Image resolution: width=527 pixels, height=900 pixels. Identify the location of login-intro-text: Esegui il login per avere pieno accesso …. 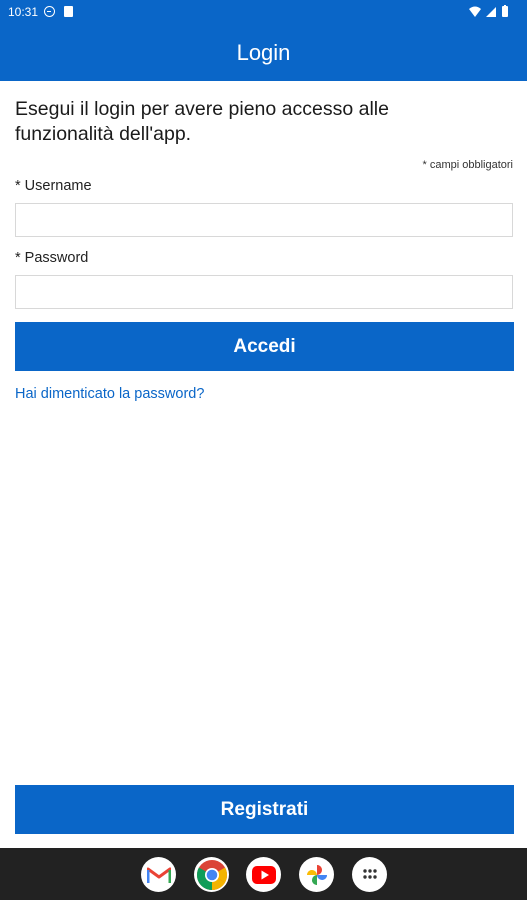
(202, 121).